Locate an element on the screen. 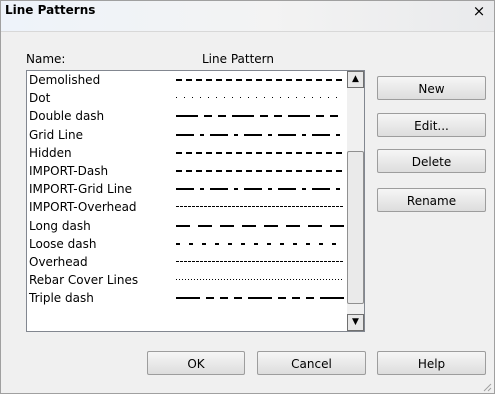 The width and height of the screenshot is (495, 394). pattern-name: Demolished is located at coordinates (65, 80).